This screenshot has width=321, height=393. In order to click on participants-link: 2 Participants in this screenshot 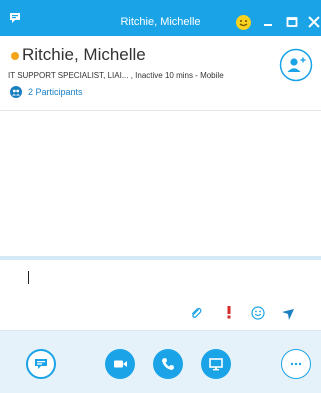, I will do `click(46, 92)`.